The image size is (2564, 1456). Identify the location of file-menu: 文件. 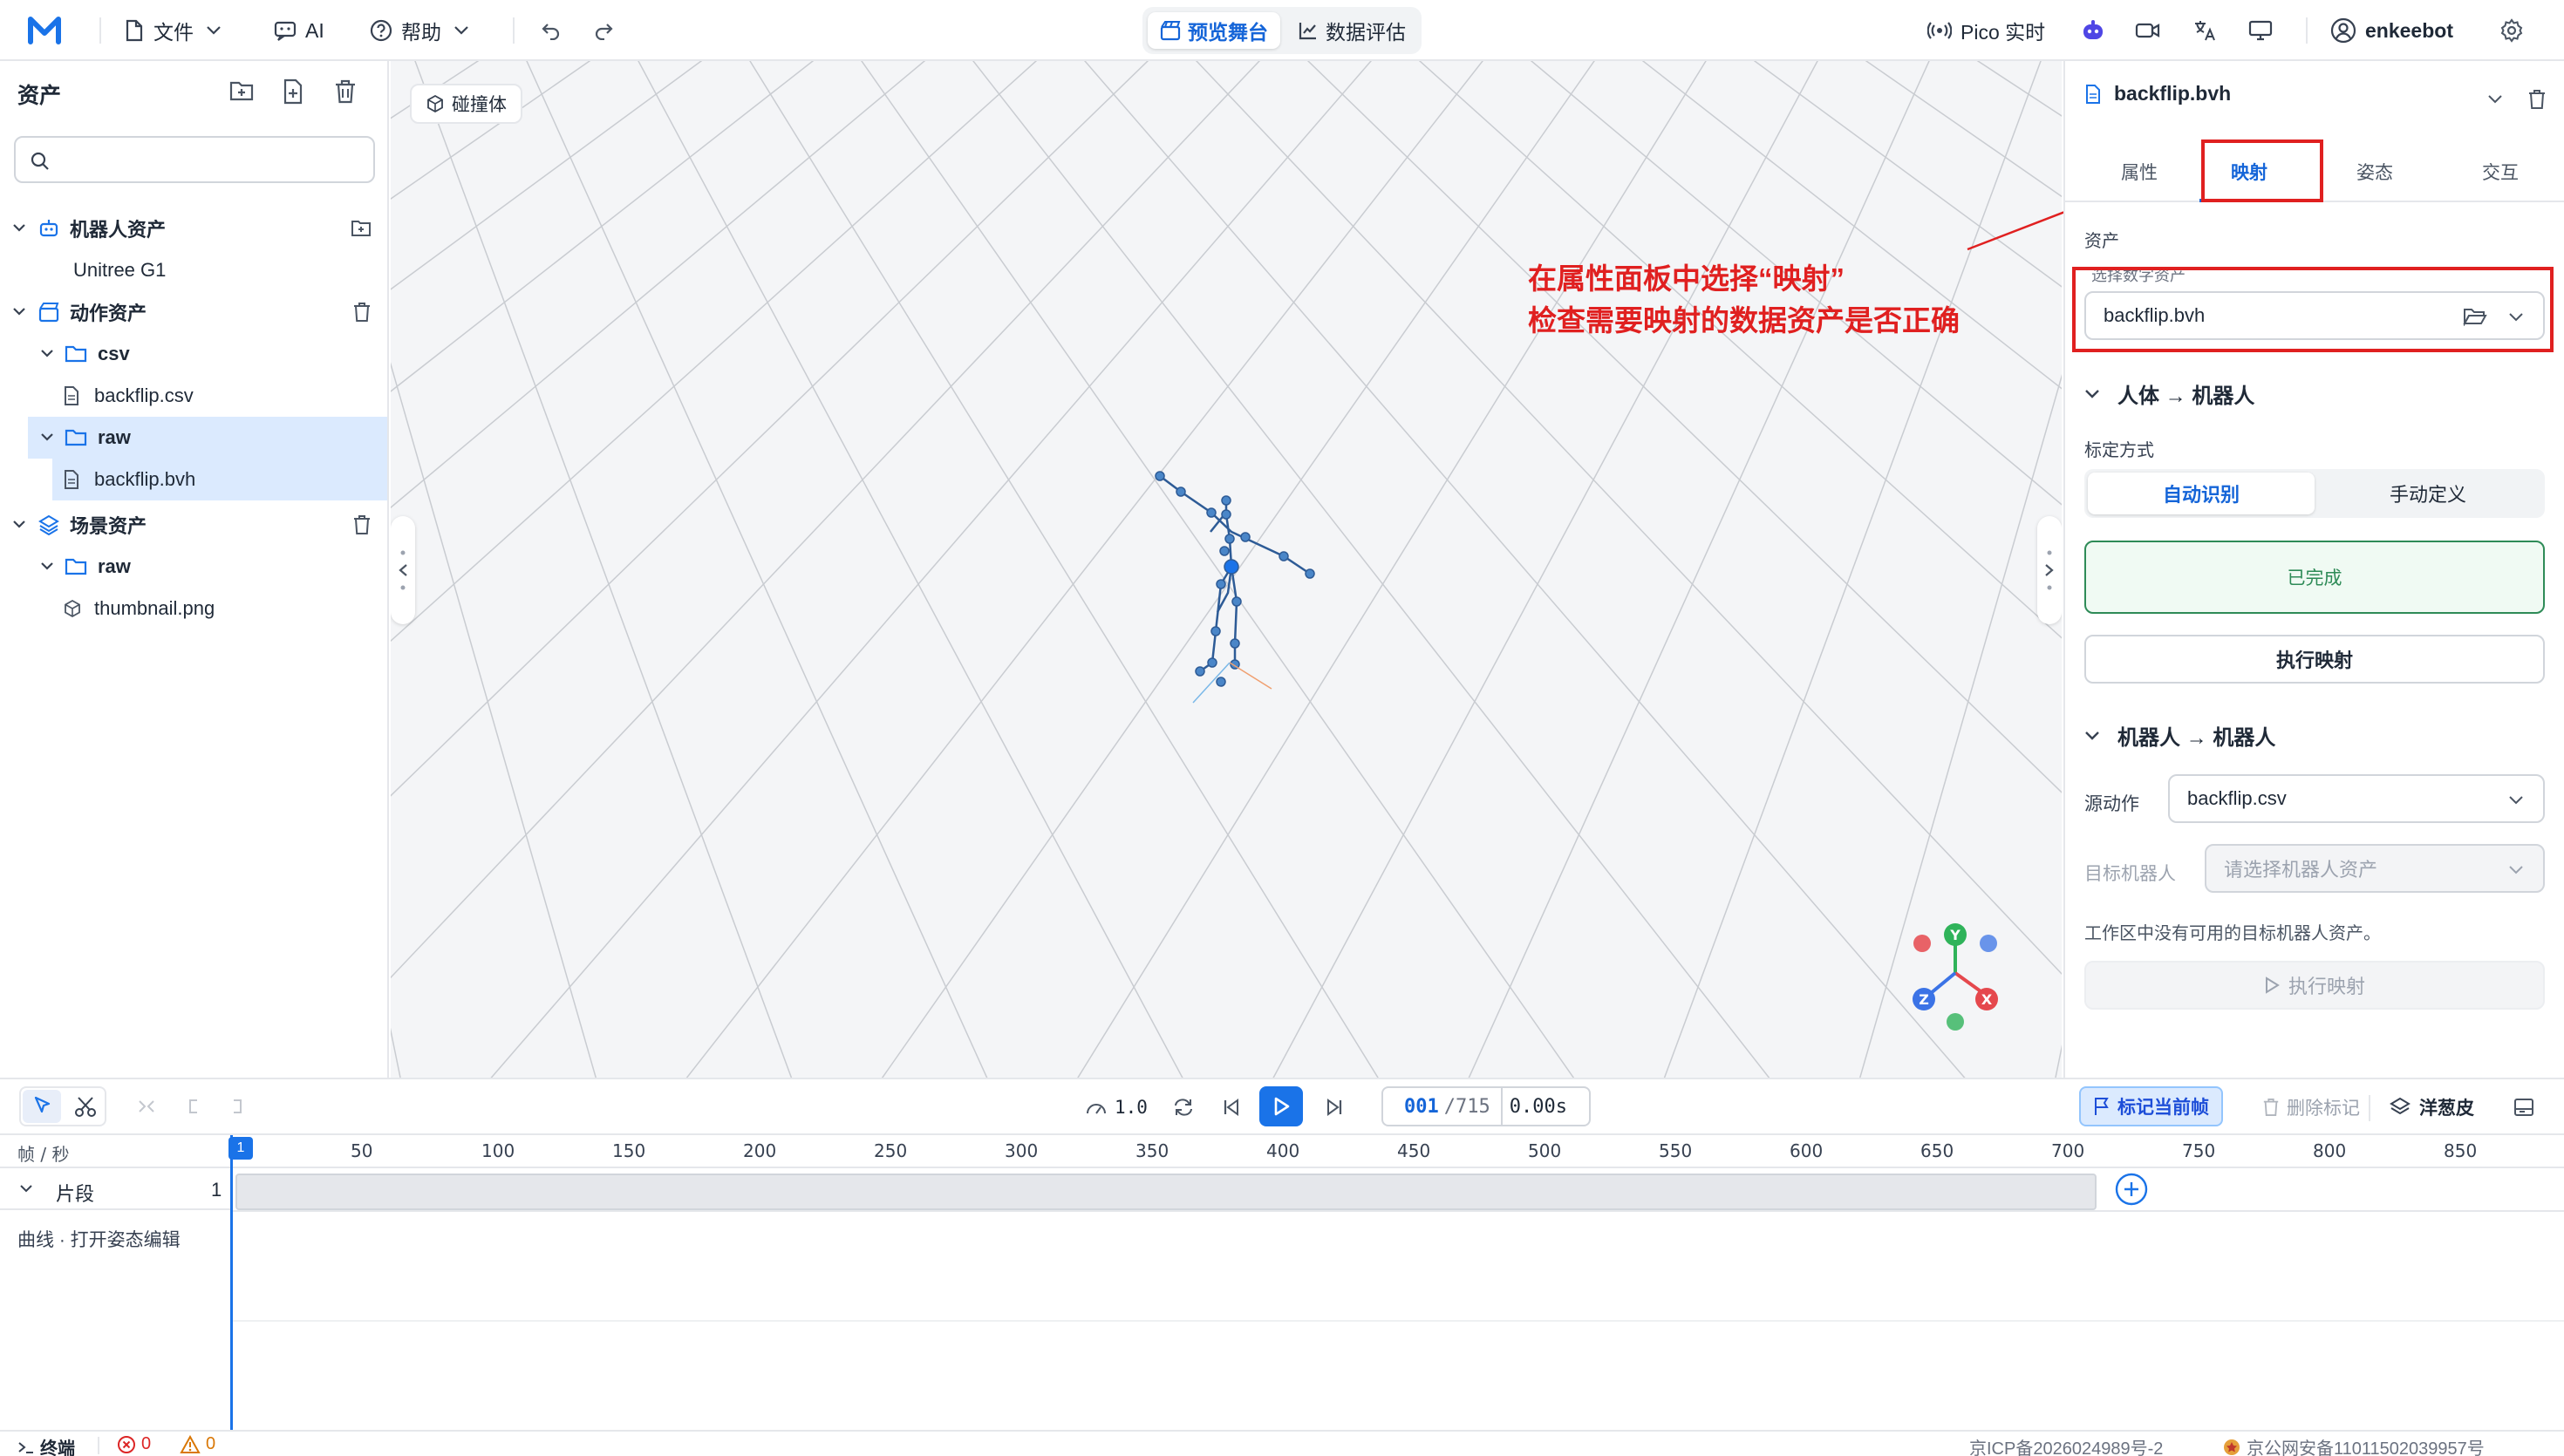
(177, 30).